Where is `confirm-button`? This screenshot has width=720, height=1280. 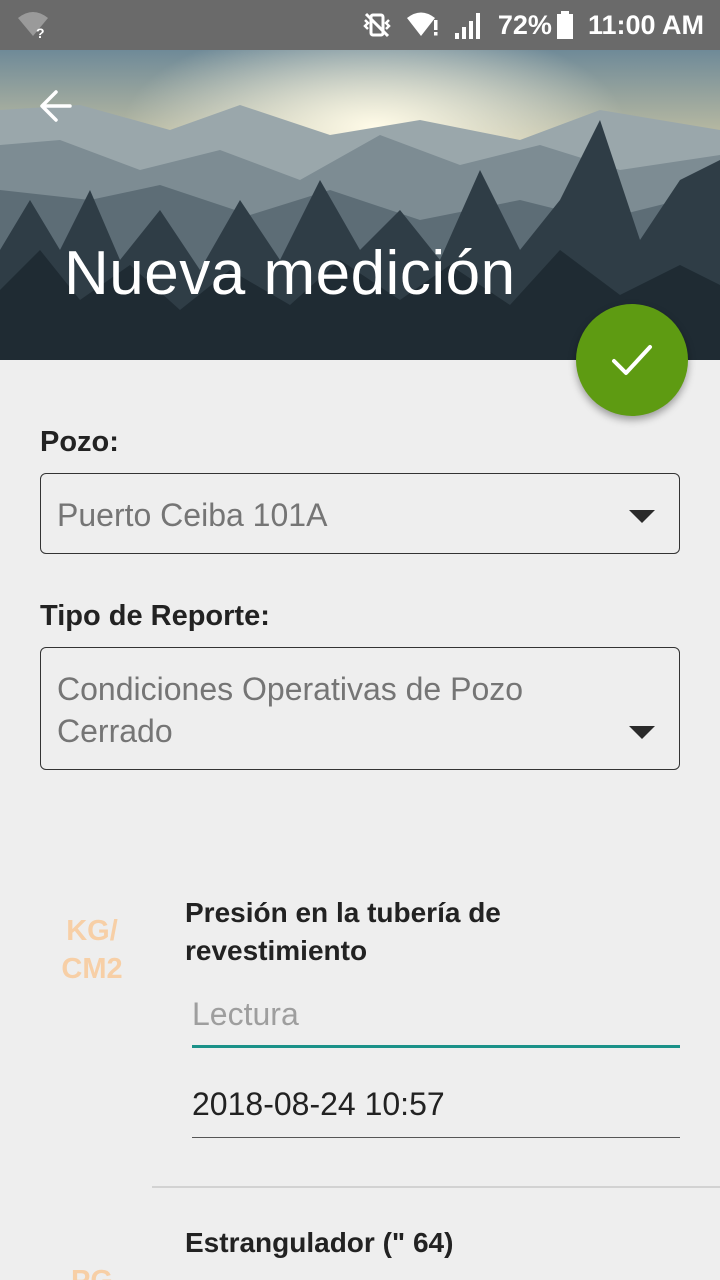
confirm-button is located at coordinates (632, 360).